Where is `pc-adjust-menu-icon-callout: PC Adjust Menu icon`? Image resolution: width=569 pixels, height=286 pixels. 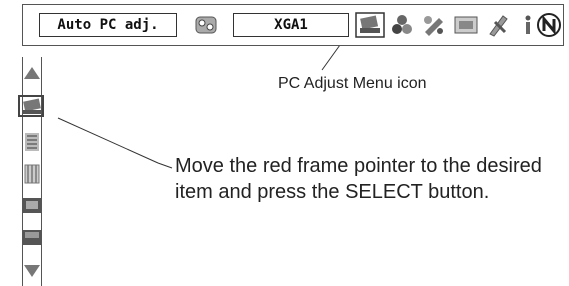 pc-adjust-menu-icon-callout: PC Adjust Menu icon is located at coordinates (352, 83).